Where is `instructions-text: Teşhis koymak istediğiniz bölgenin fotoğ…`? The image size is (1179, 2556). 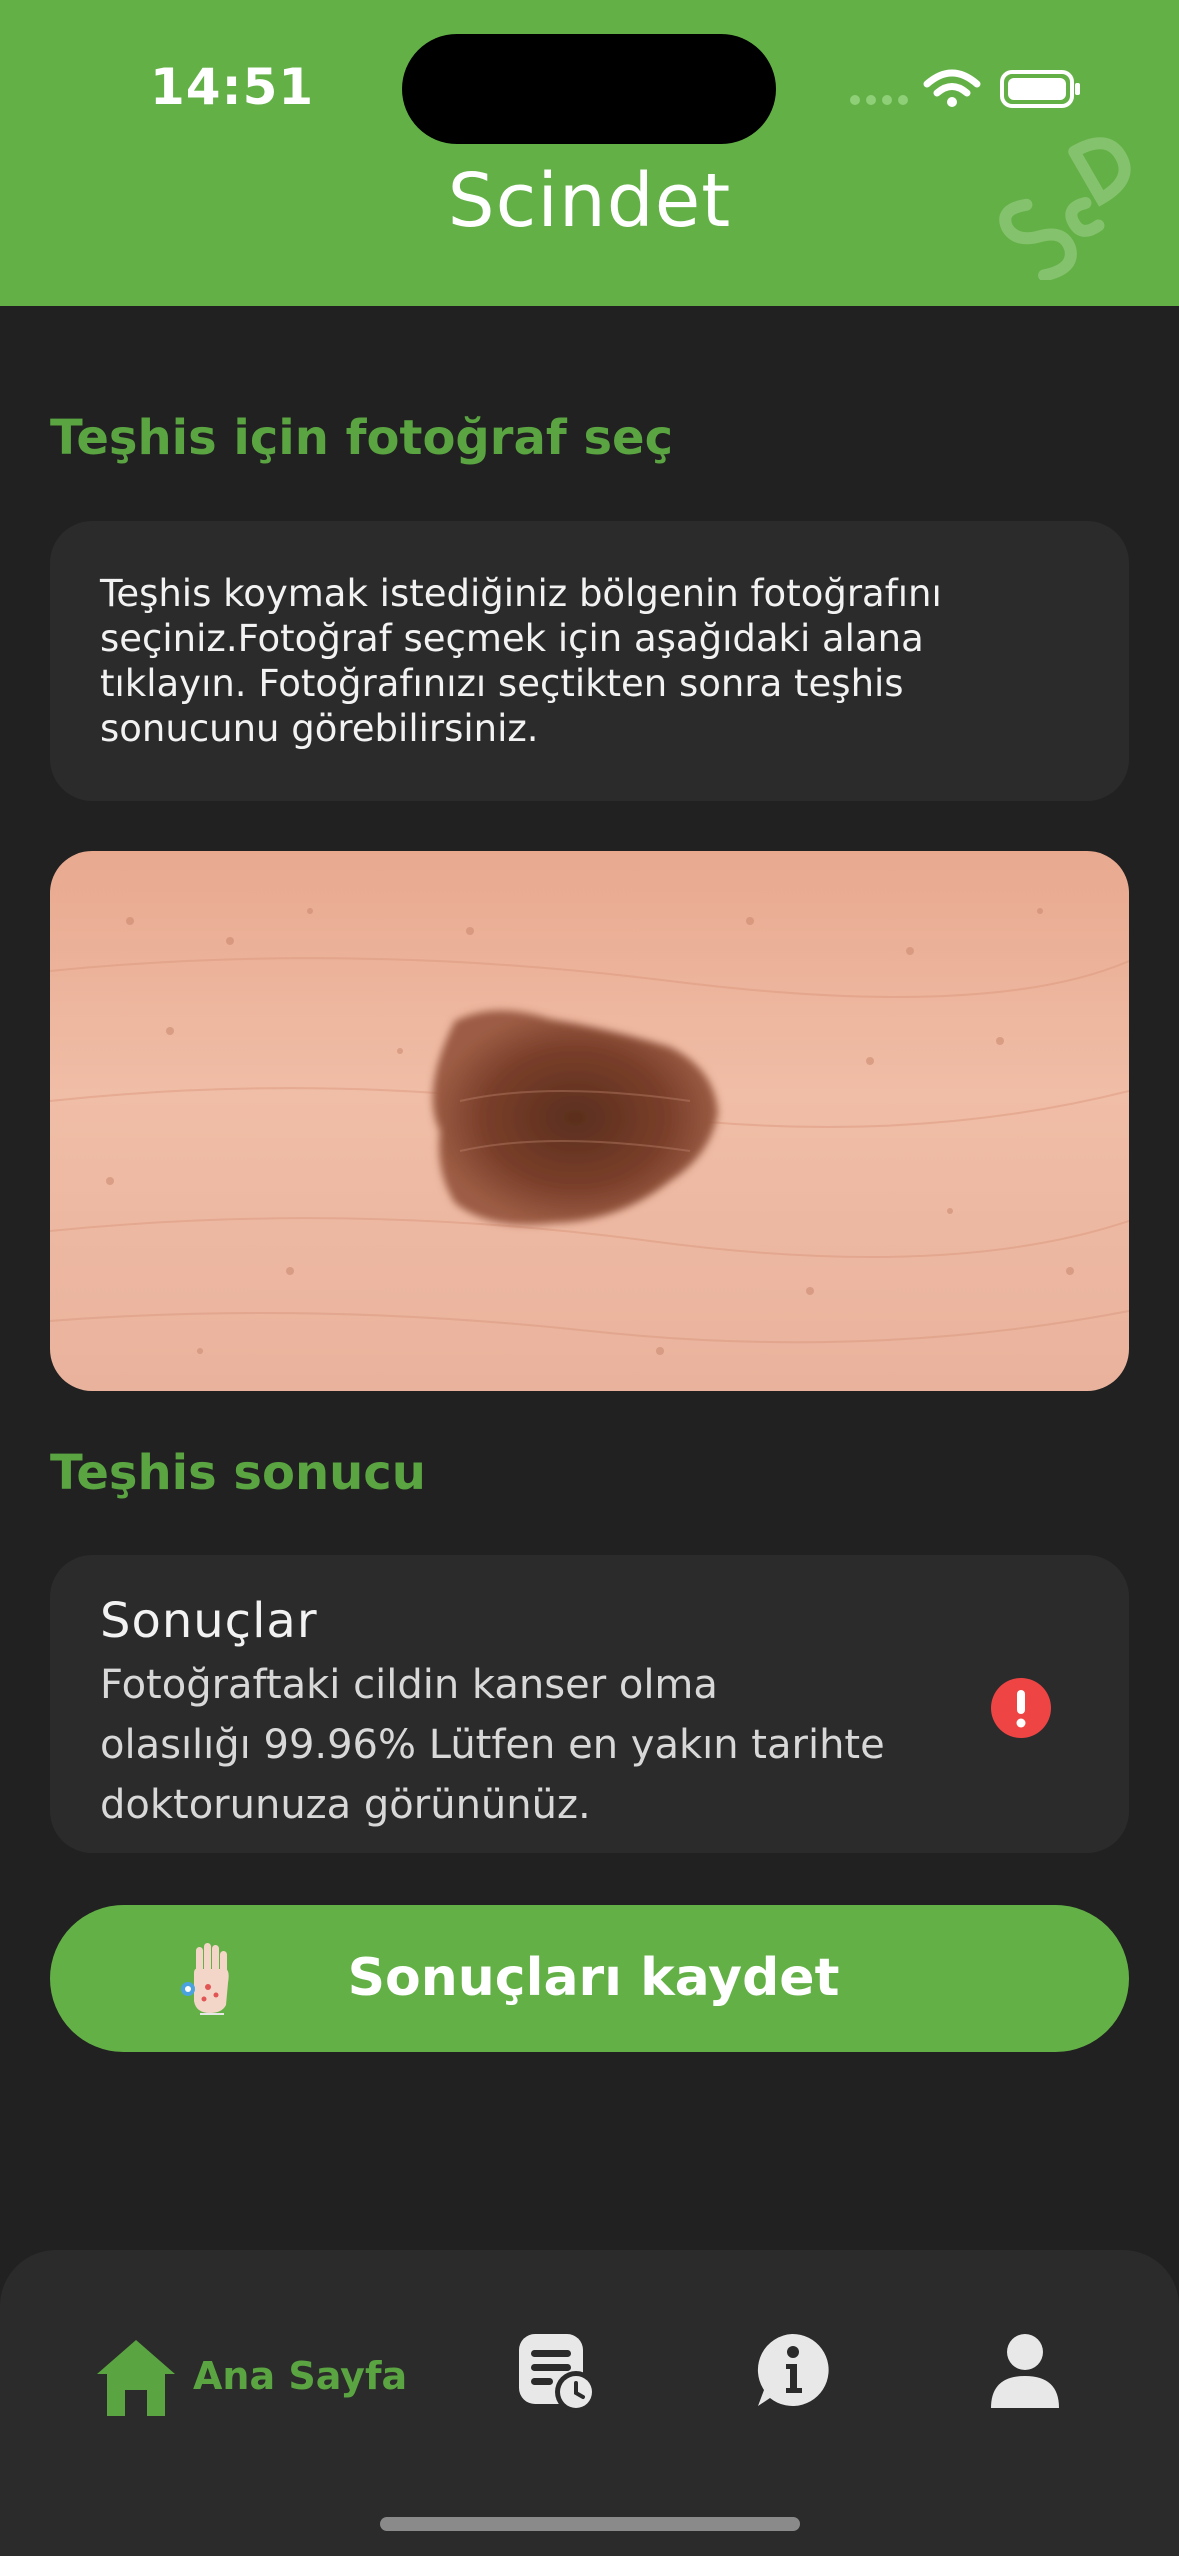 instructions-text: Teşhis koymak istediğiniz bölgenin fotoğ… is located at coordinates (590, 661).